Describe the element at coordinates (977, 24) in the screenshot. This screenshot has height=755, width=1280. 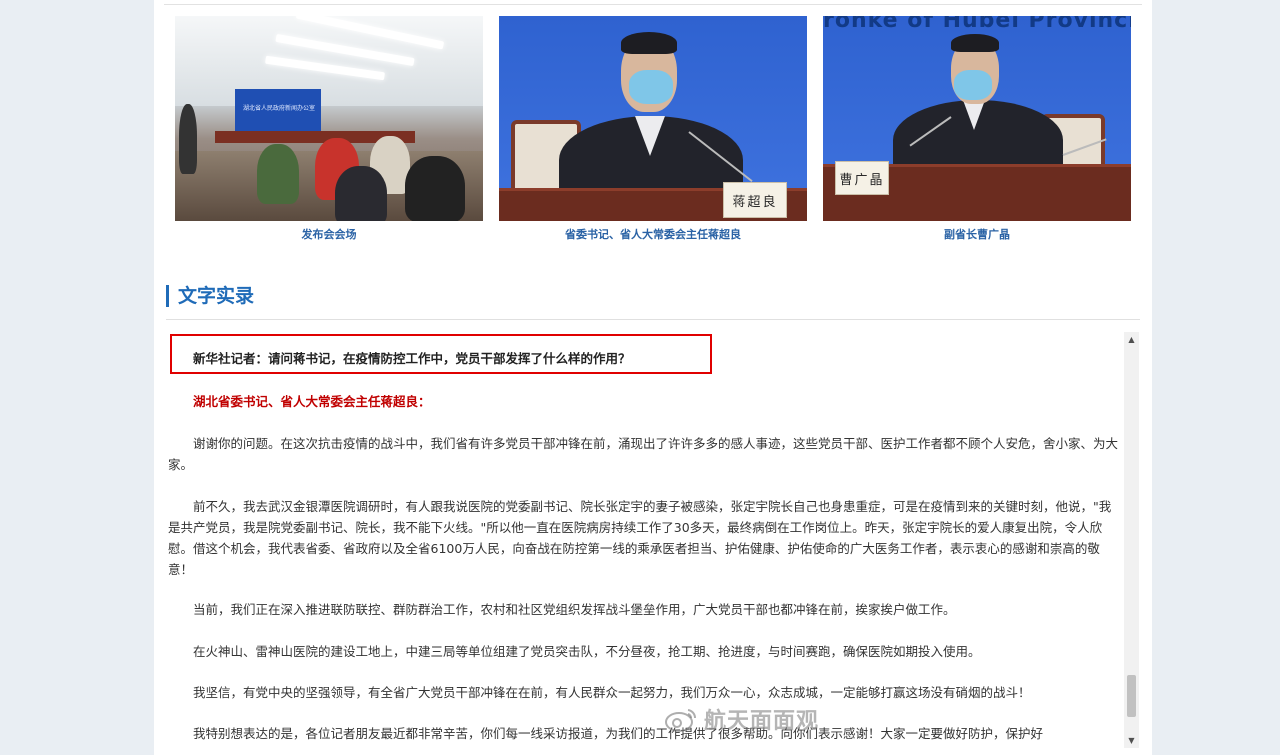
I see `backdrop-text: ronke of Hubei Provincial` at that location.